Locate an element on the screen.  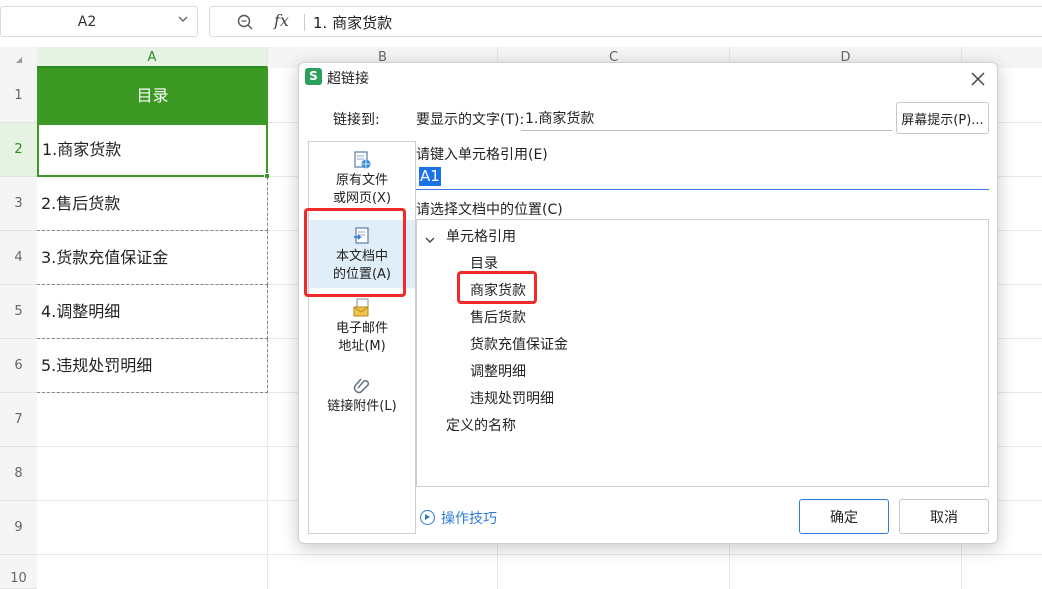
tree-item: 调整明细 is located at coordinates (498, 371).